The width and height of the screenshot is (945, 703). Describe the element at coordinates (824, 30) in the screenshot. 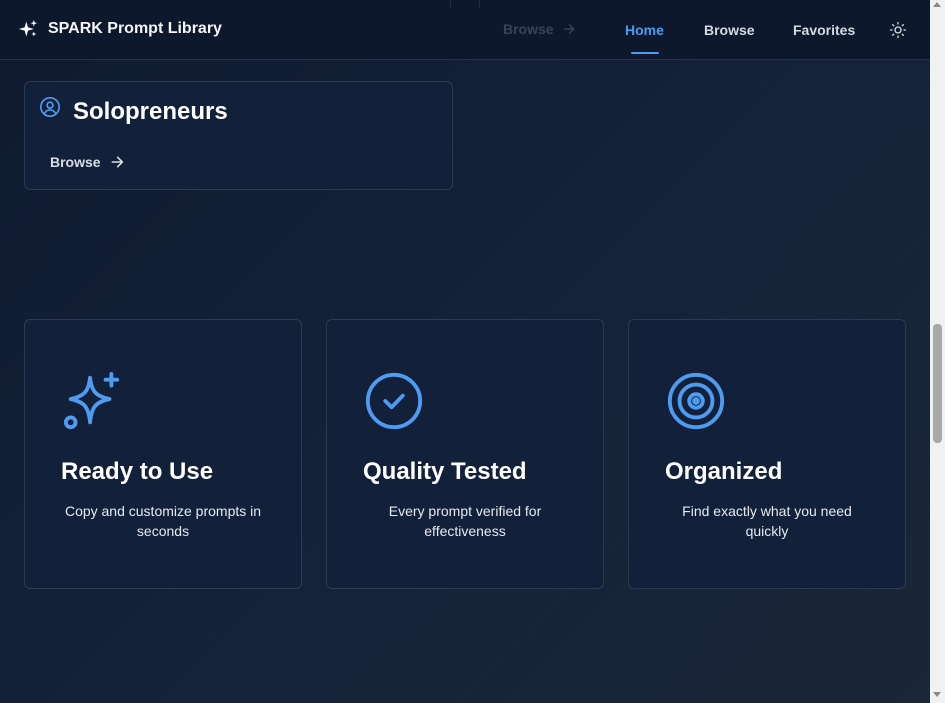

I see `nav-favorites-link: Favorites` at that location.